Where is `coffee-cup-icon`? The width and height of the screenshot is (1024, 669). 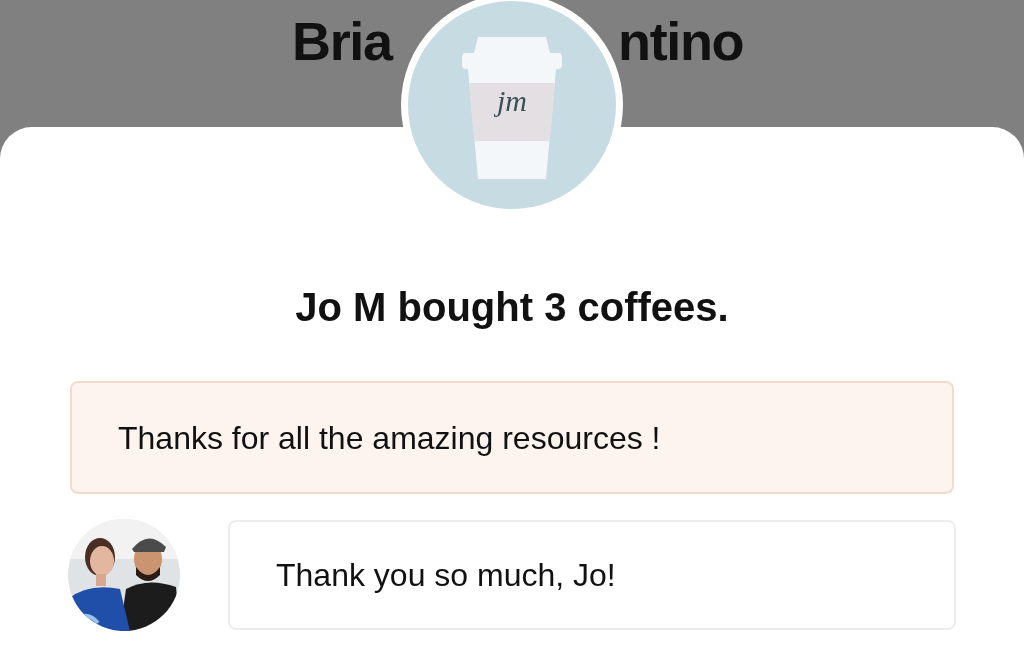 coffee-cup-icon is located at coordinates (512, 108).